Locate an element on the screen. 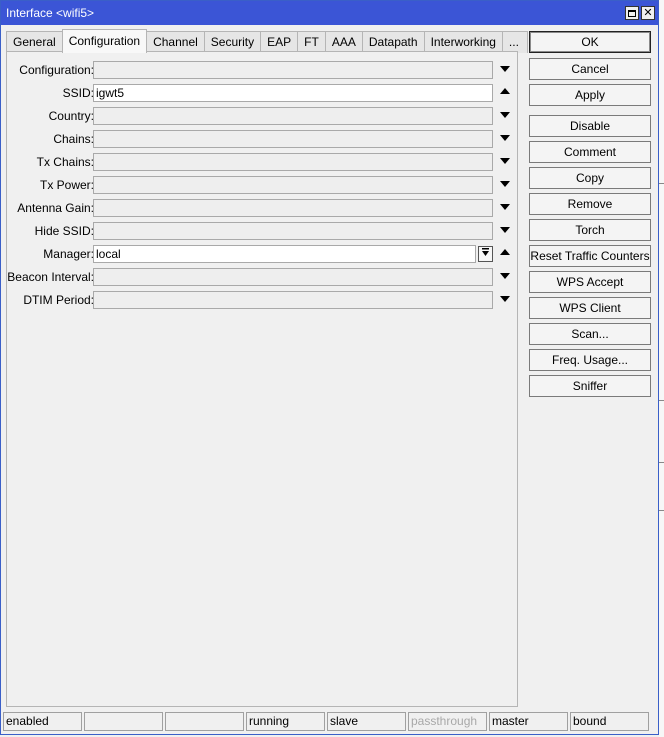 The height and width of the screenshot is (737, 664). dropdown-icon is located at coordinates (485, 254).